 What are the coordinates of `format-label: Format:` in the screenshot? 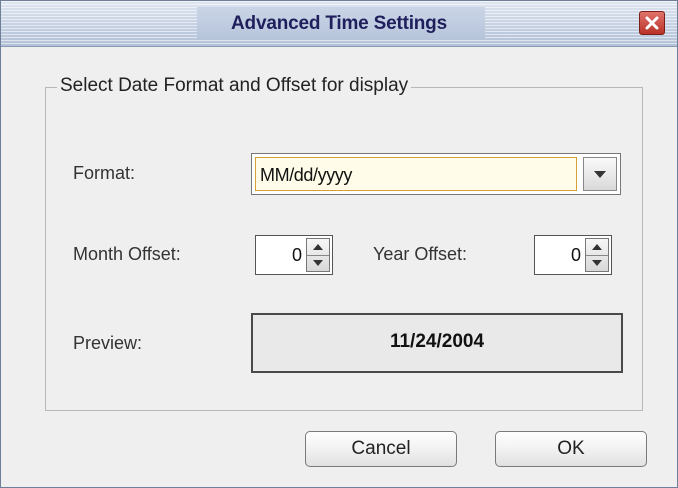 It's located at (104, 173).